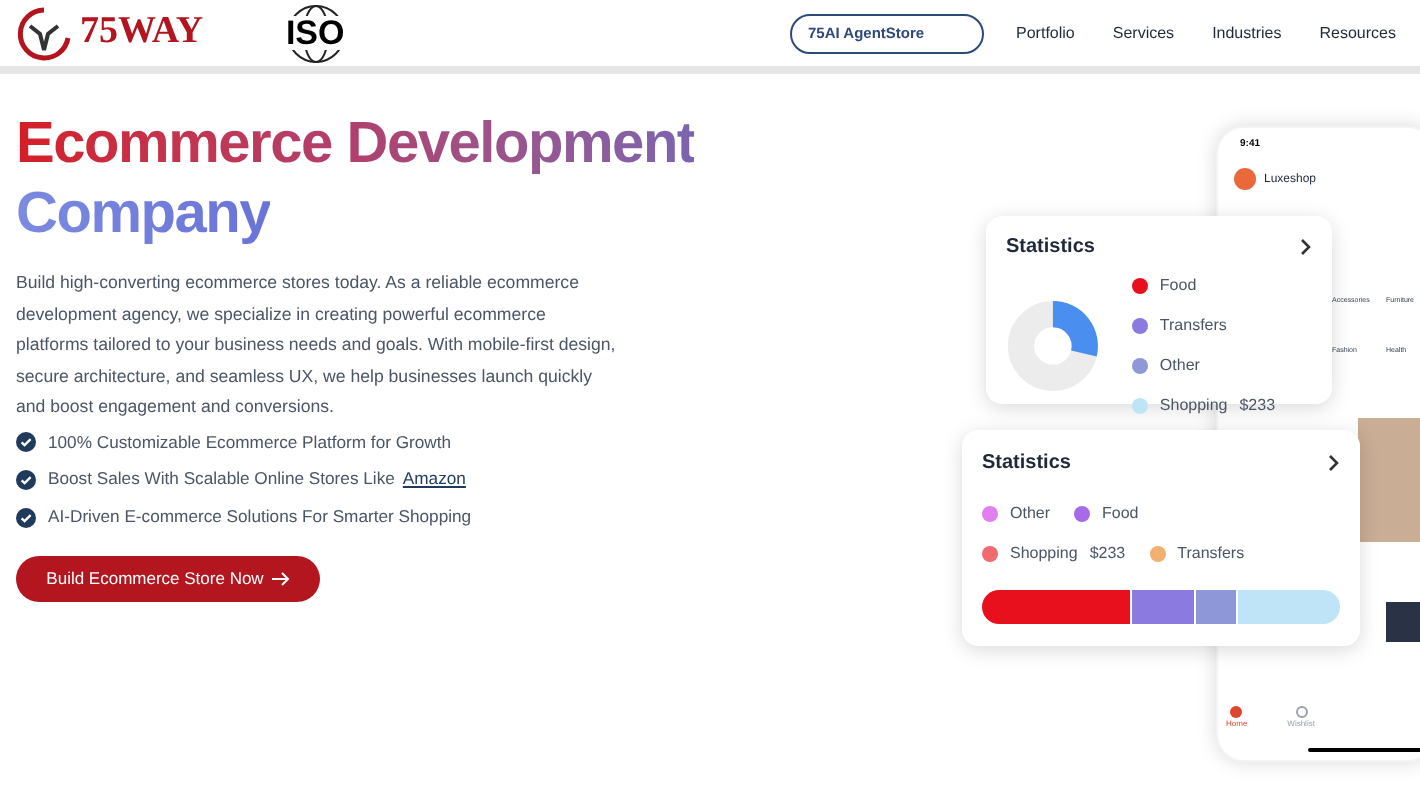 This screenshot has height=800, width=1420. I want to click on photo-placeholder, so click(1389, 480).